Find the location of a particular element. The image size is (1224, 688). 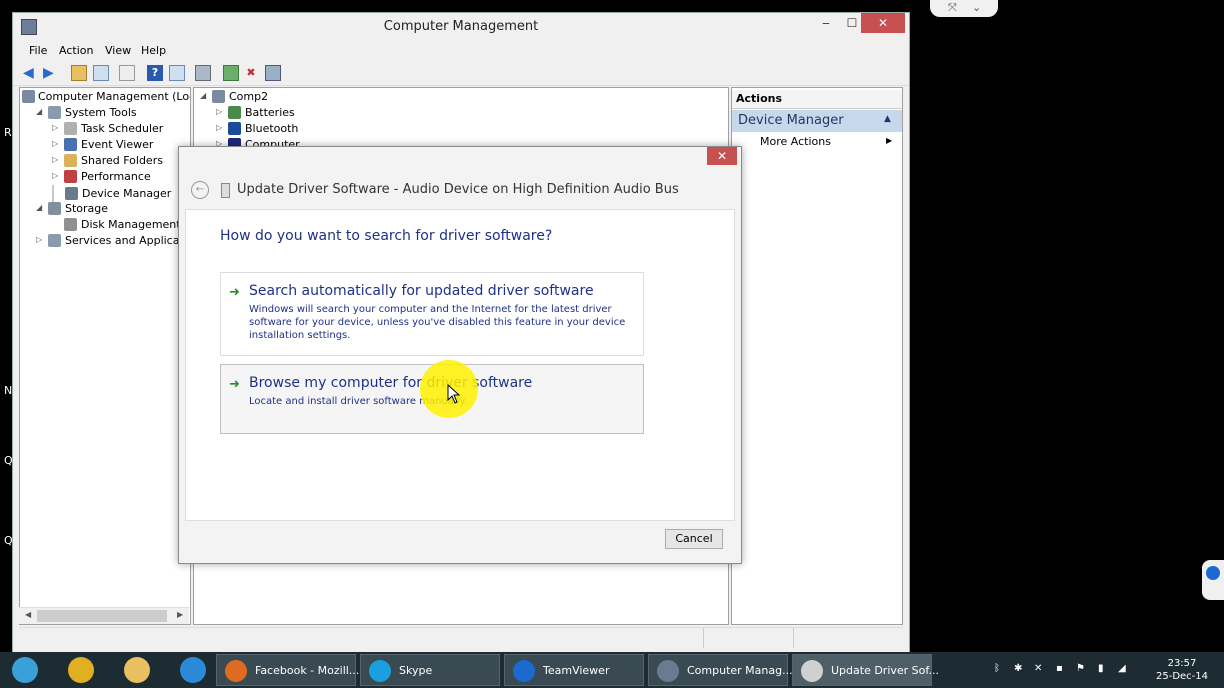

expand-icon: ⤧ is located at coordinates (952, 8).